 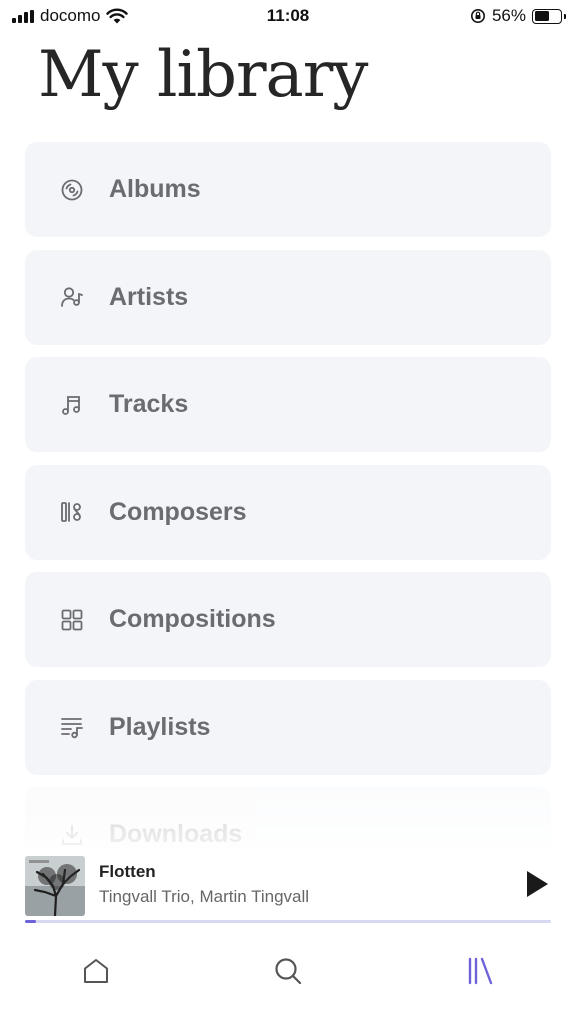 I want to click on tab-bar, so click(x=288, y=977).